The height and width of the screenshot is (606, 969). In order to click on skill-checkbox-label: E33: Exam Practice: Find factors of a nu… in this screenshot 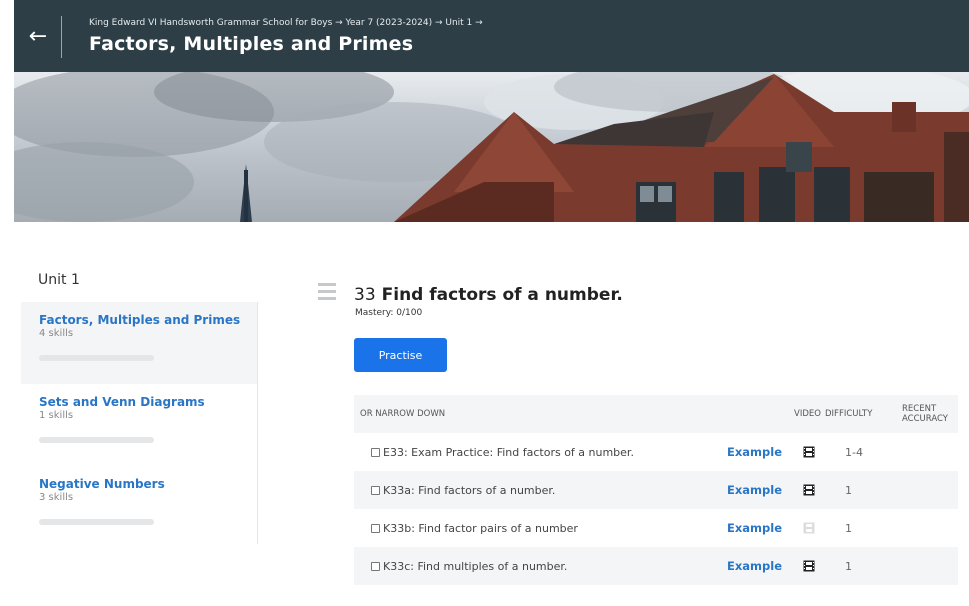, I will do `click(502, 452)`.